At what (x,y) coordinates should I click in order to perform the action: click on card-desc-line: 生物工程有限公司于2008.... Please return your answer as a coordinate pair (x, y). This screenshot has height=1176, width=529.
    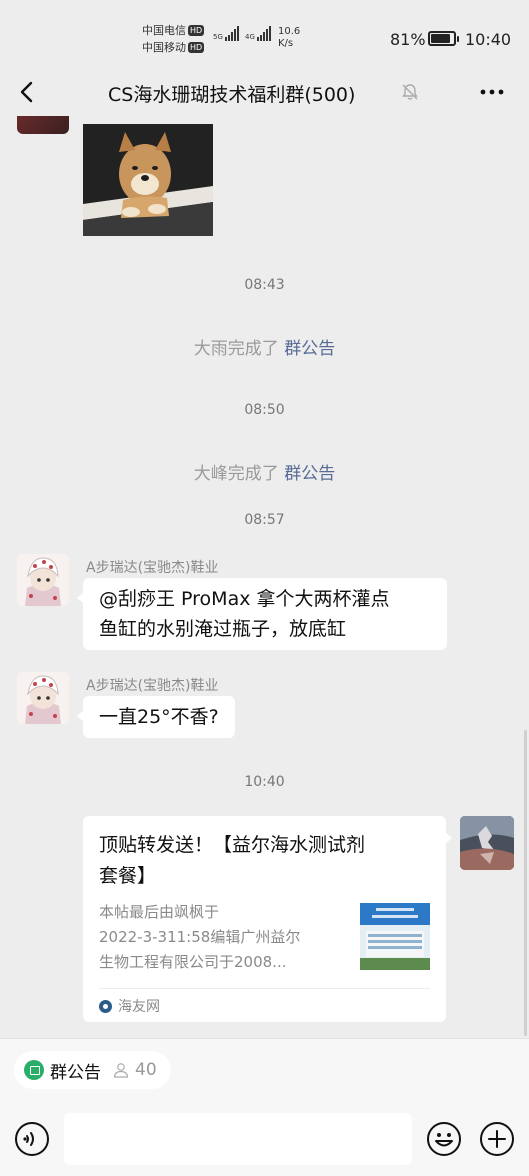
    Looking at the image, I should click on (193, 962).